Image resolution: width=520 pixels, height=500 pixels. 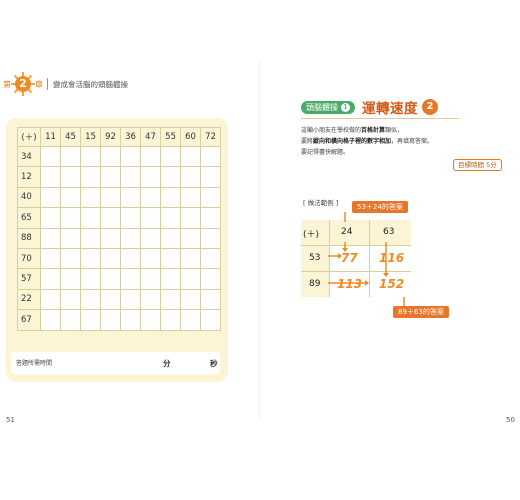 I want to click on example-arrows, so click(x=366, y=259).